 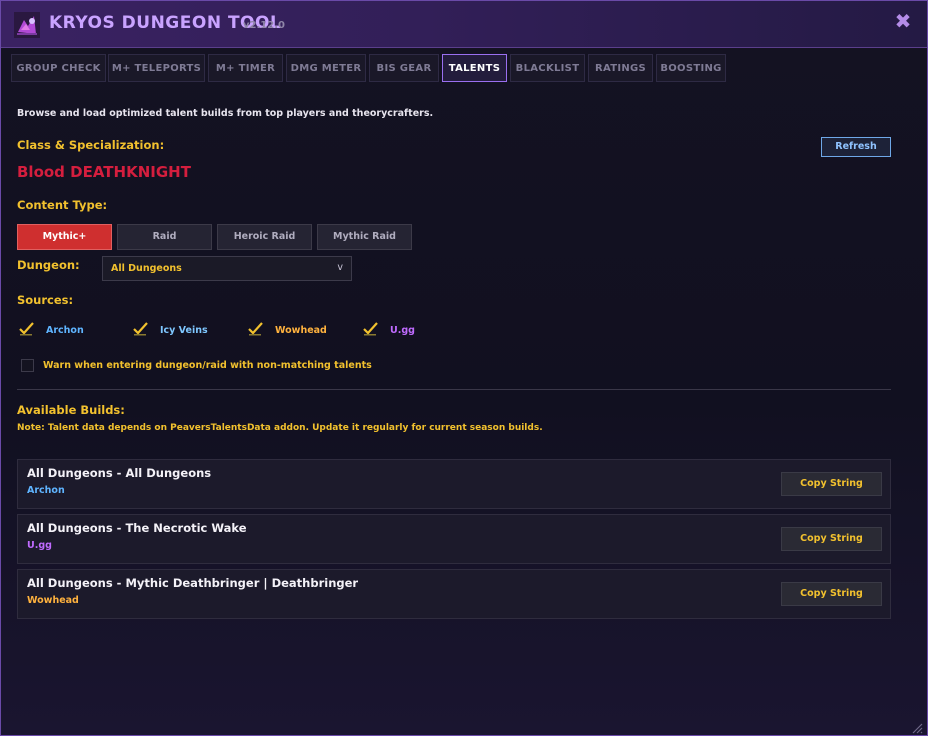 I want to click on tab-m-teleports: M+ TELEPORTS, so click(x=156, y=68).